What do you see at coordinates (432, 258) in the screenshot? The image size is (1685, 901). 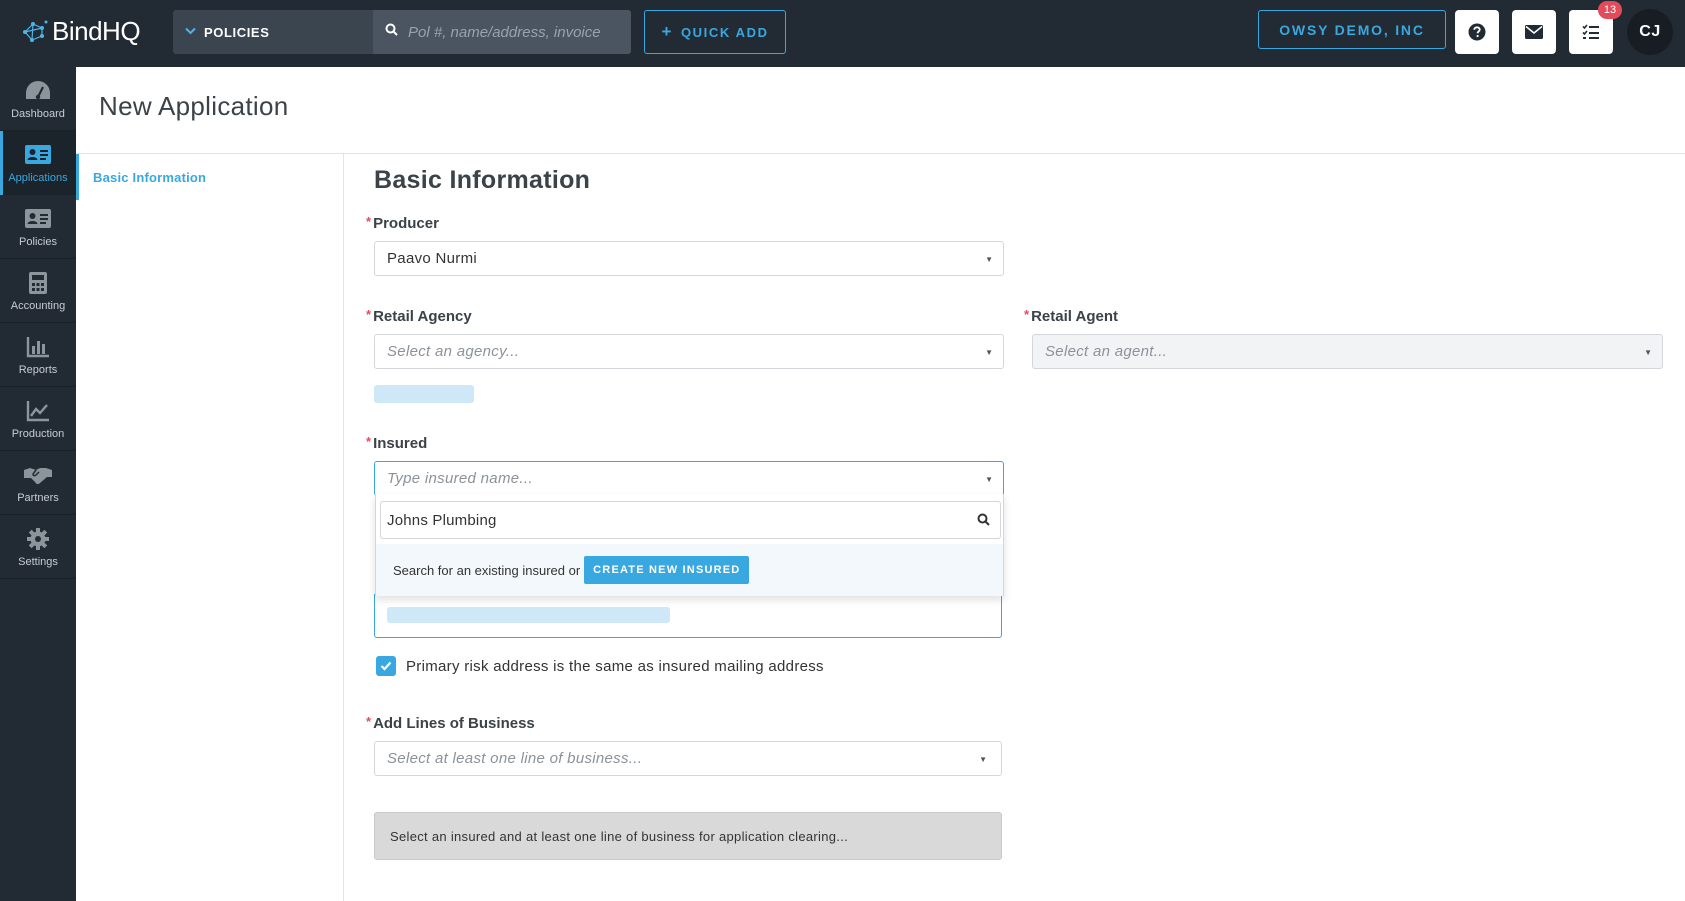 I see `producer-value: Paavo Nurmi` at bounding box center [432, 258].